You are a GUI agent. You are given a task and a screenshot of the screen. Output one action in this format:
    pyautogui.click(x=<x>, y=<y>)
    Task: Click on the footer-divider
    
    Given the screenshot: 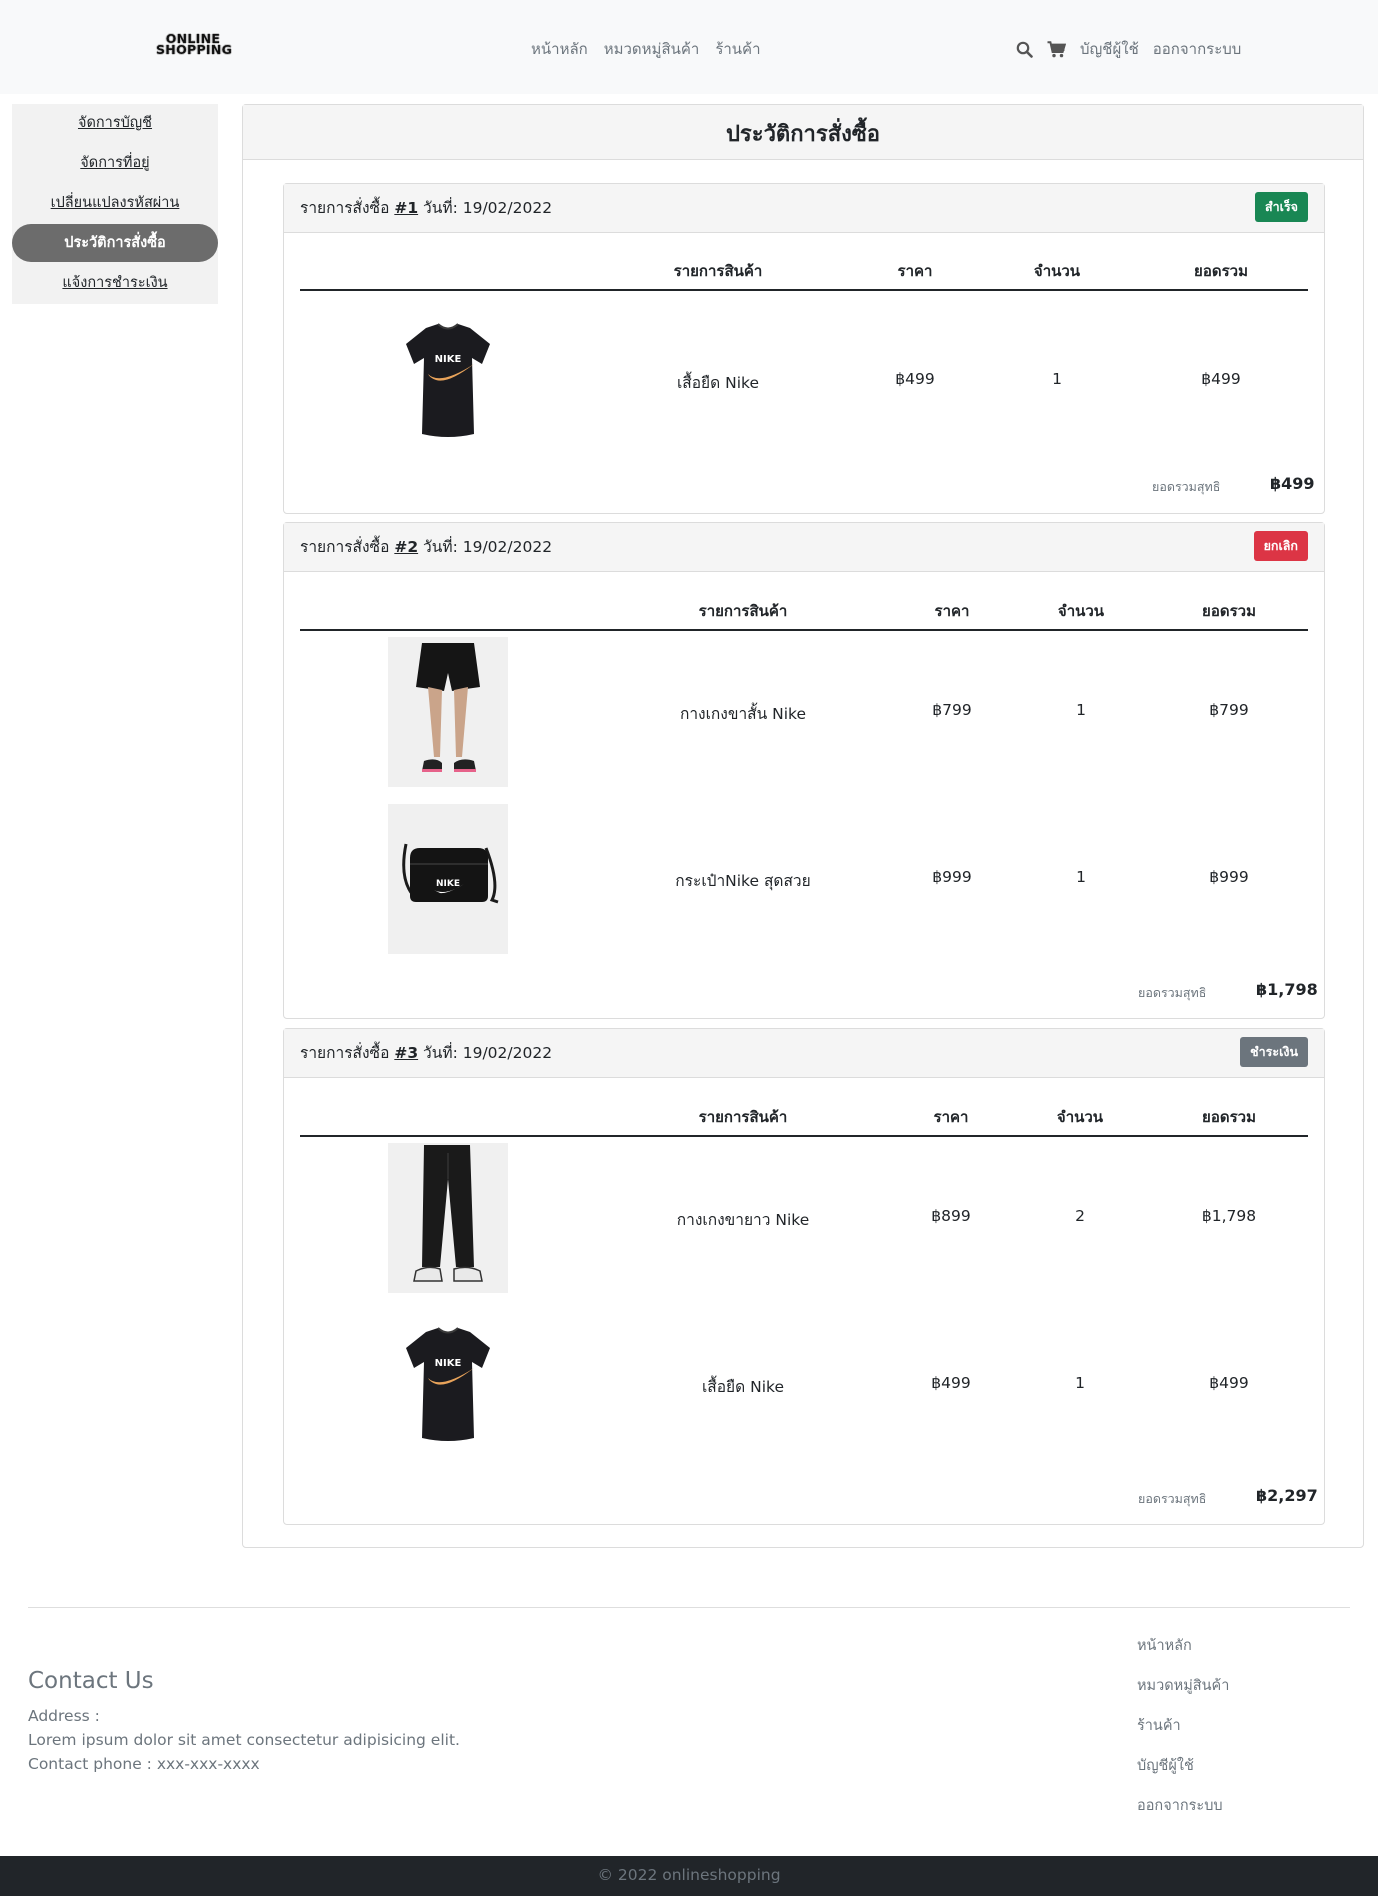 What is the action you would take?
    pyautogui.click(x=689, y=1607)
    